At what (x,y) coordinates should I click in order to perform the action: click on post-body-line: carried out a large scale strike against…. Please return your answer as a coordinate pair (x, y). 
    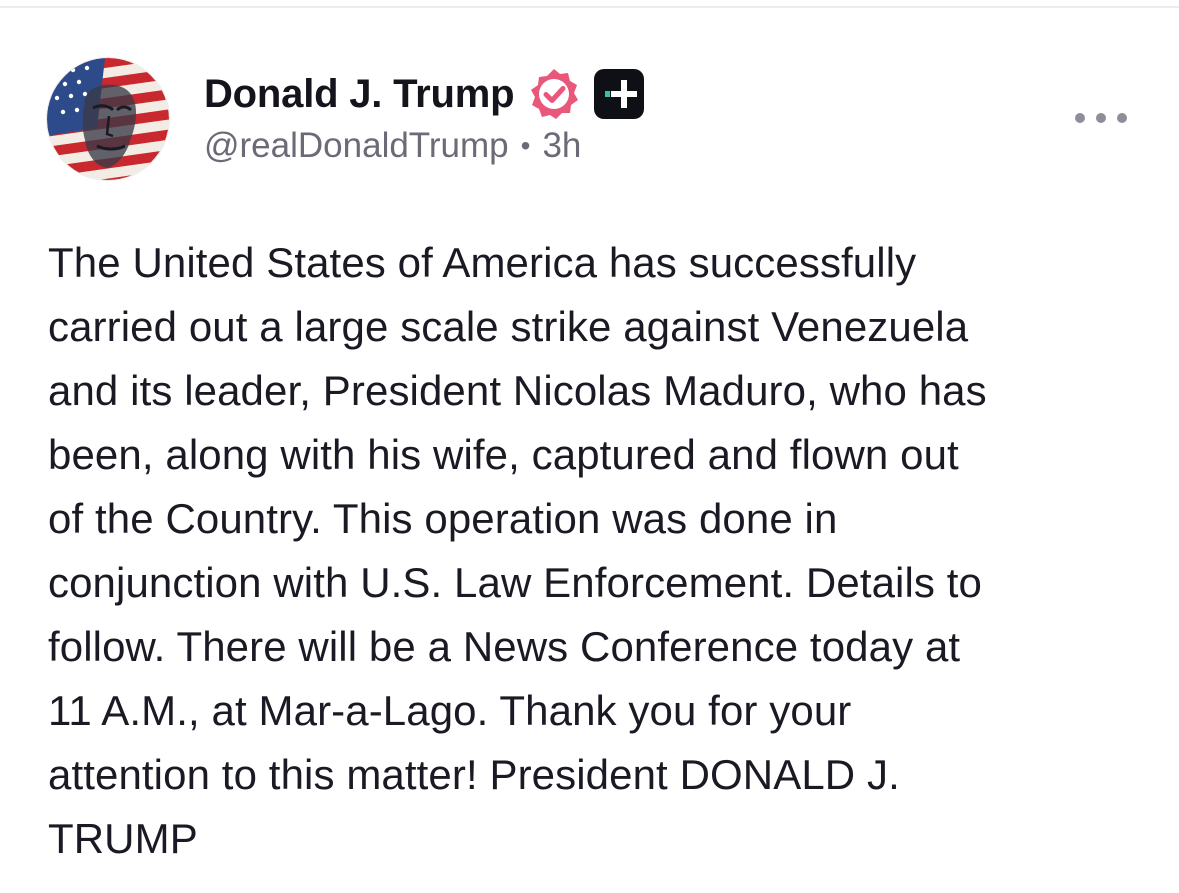
    Looking at the image, I should click on (508, 326).